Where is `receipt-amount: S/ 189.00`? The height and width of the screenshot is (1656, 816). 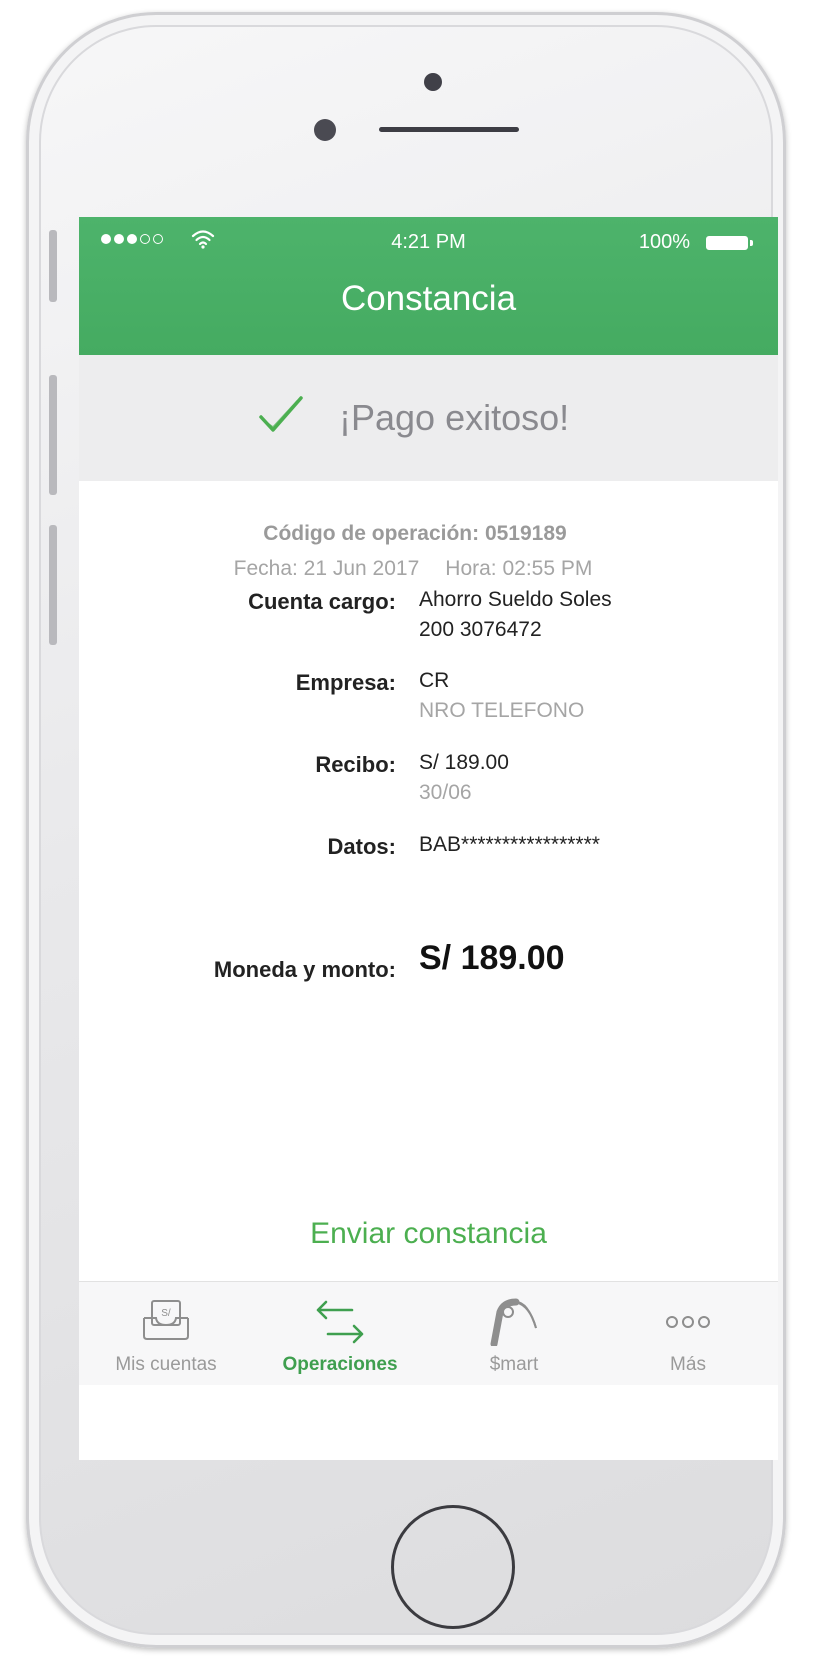
receipt-amount: S/ 189.00 is located at coordinates (464, 762).